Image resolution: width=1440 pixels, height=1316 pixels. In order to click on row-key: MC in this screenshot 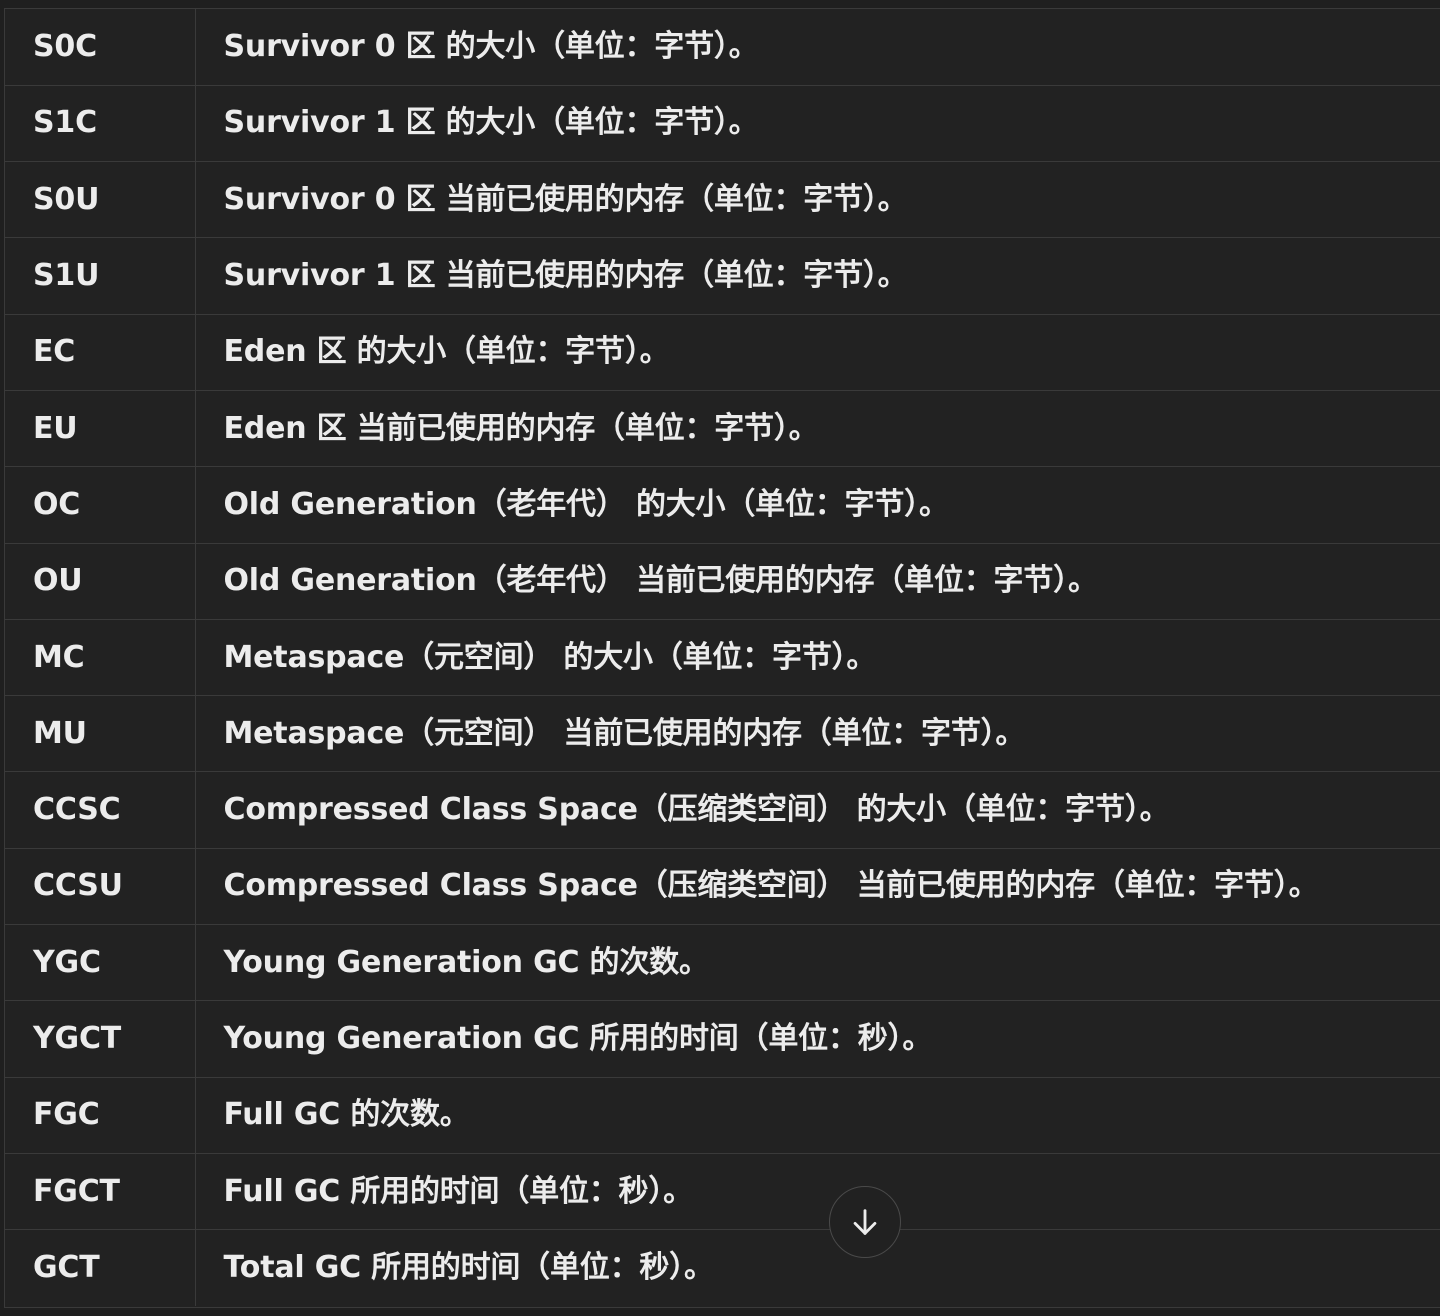, I will do `click(100, 658)`.